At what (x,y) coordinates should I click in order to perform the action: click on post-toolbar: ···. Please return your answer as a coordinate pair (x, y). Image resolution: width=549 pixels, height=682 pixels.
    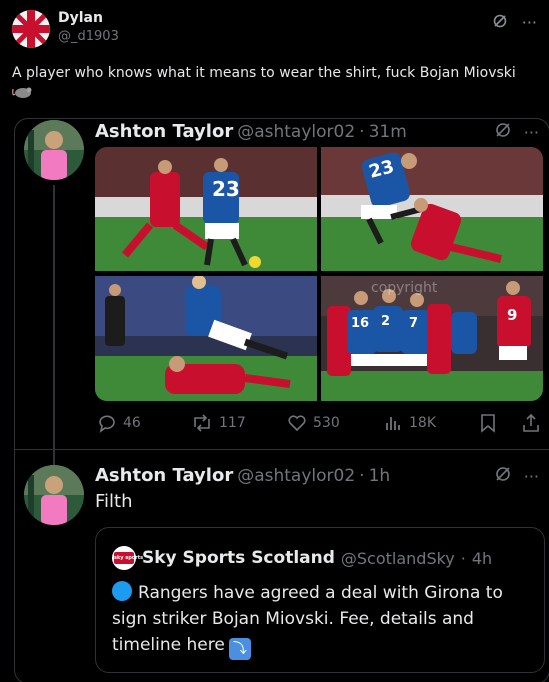
    Looking at the image, I should click on (516, 132).